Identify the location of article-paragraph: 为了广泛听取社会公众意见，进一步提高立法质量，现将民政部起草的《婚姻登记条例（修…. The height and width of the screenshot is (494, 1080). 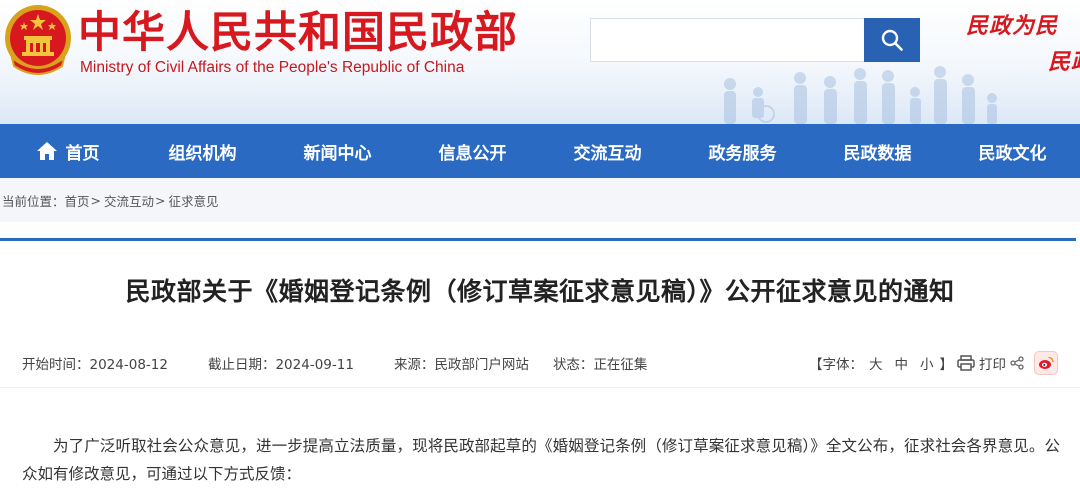
(541, 460).